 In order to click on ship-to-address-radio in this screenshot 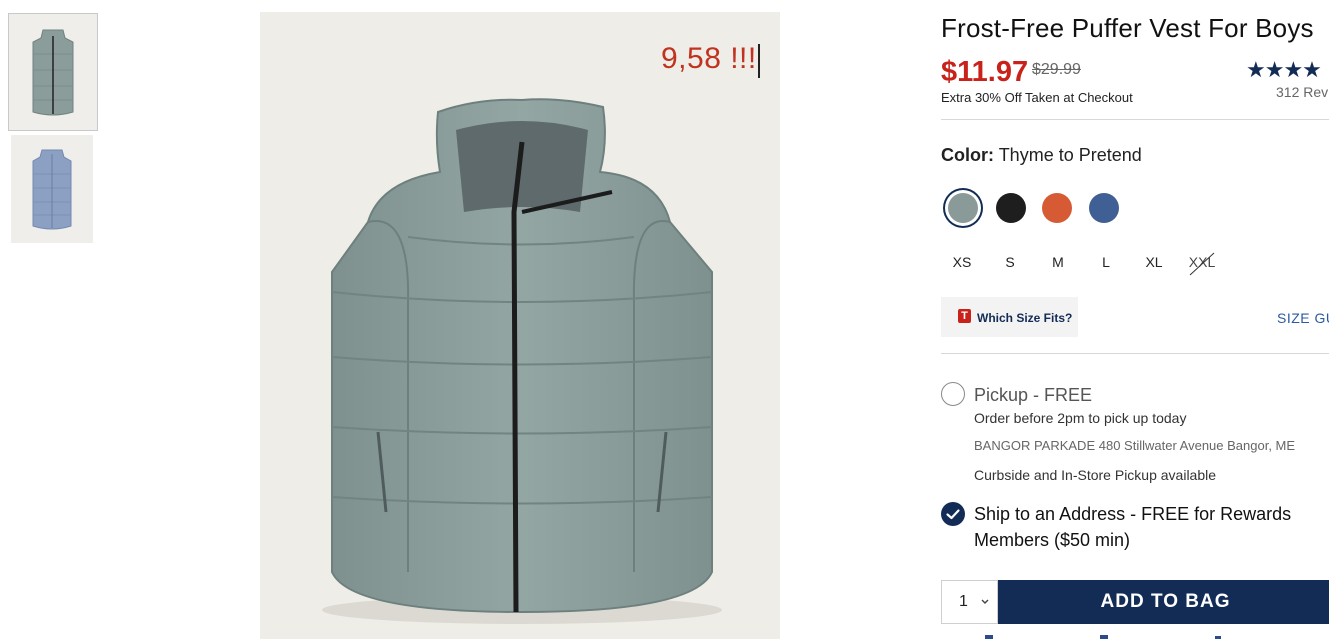, I will do `click(953, 514)`.